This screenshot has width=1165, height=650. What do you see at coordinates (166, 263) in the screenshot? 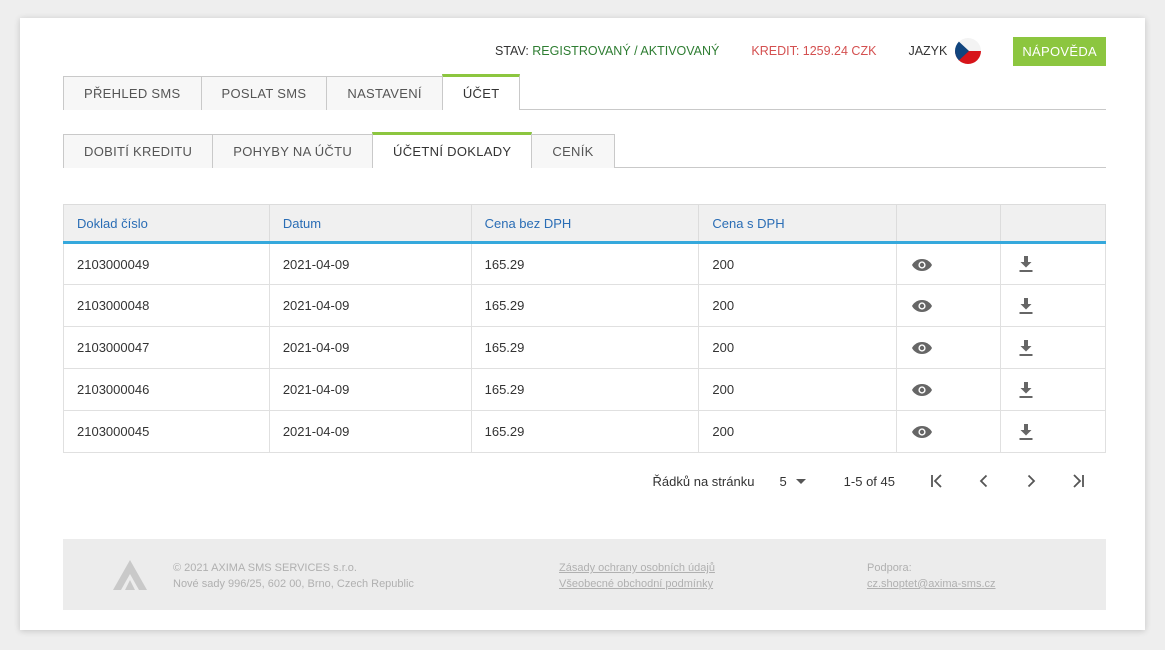
I see `cell-doklad: 2103000049` at bounding box center [166, 263].